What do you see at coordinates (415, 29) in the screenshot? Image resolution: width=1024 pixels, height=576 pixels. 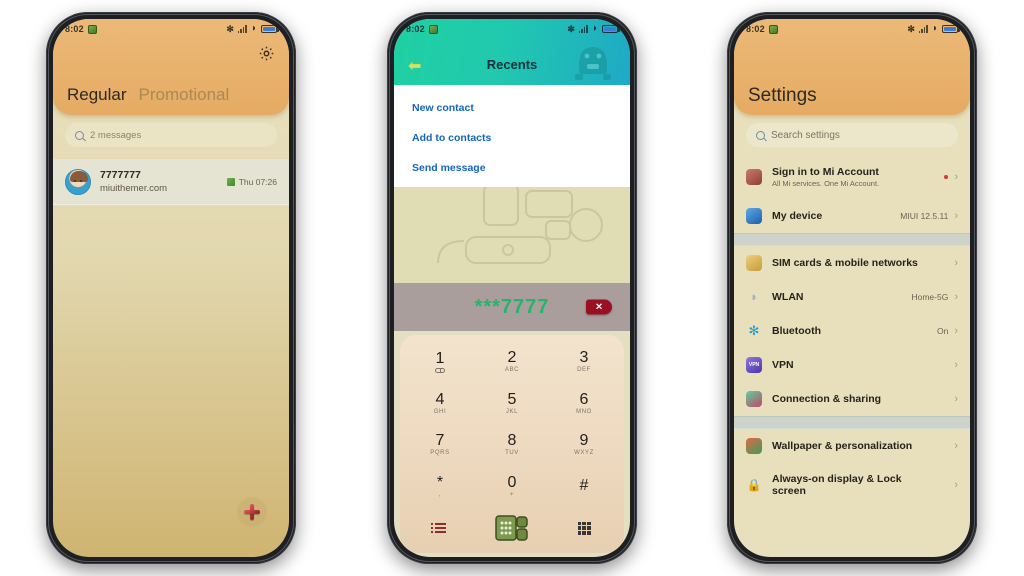 I see `status-time: 8:02` at bounding box center [415, 29].